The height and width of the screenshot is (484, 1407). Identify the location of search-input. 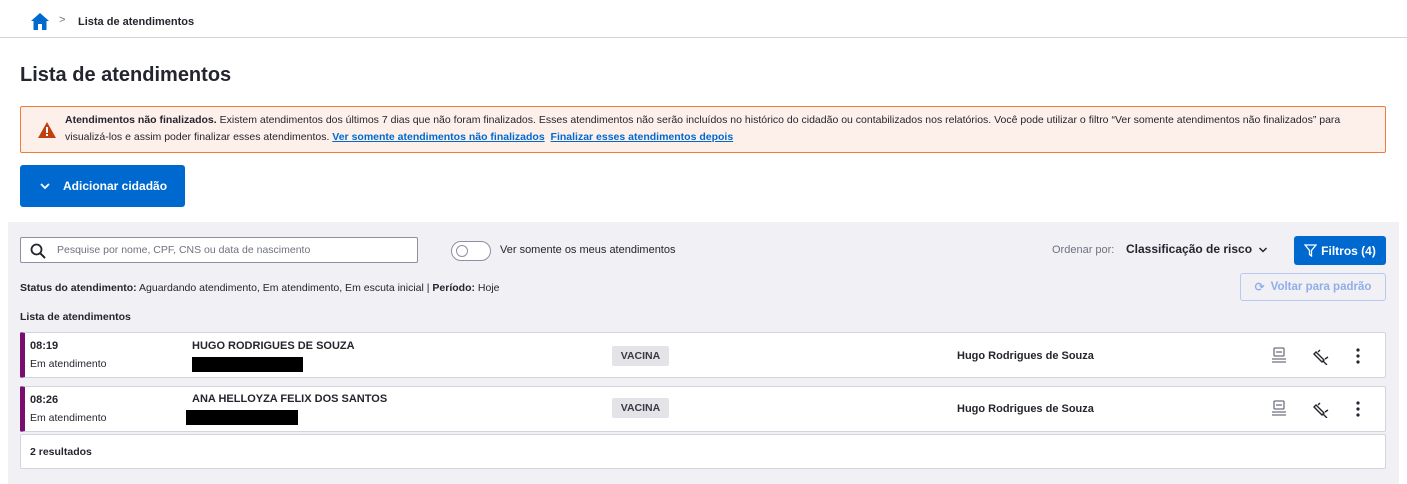
(234, 250).